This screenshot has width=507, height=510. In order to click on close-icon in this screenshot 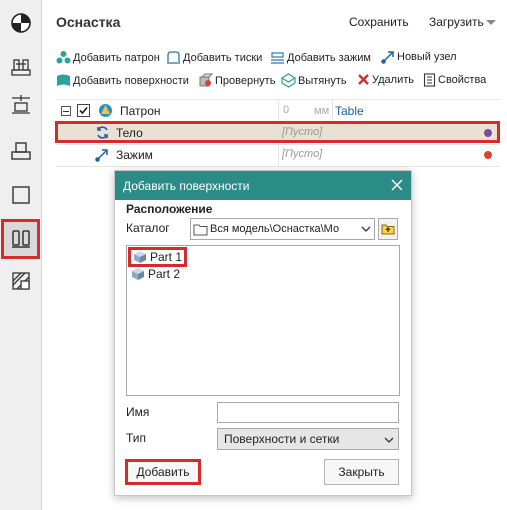, I will do `click(397, 185)`.